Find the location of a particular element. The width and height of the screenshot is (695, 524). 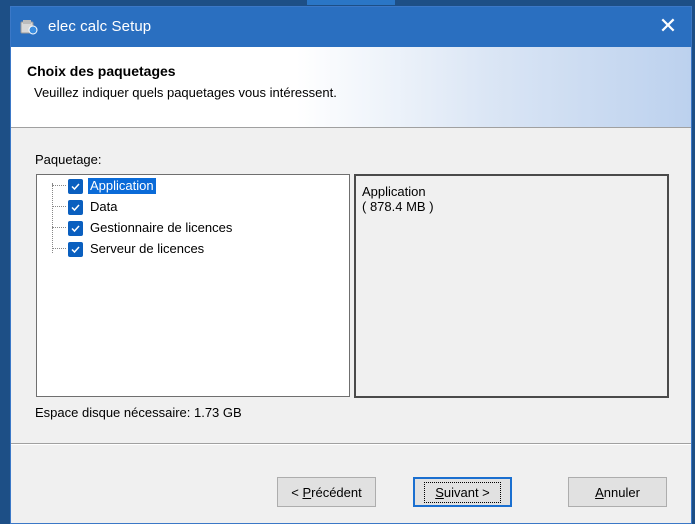

tree-item-label: Serveur de licences is located at coordinates (147, 248).